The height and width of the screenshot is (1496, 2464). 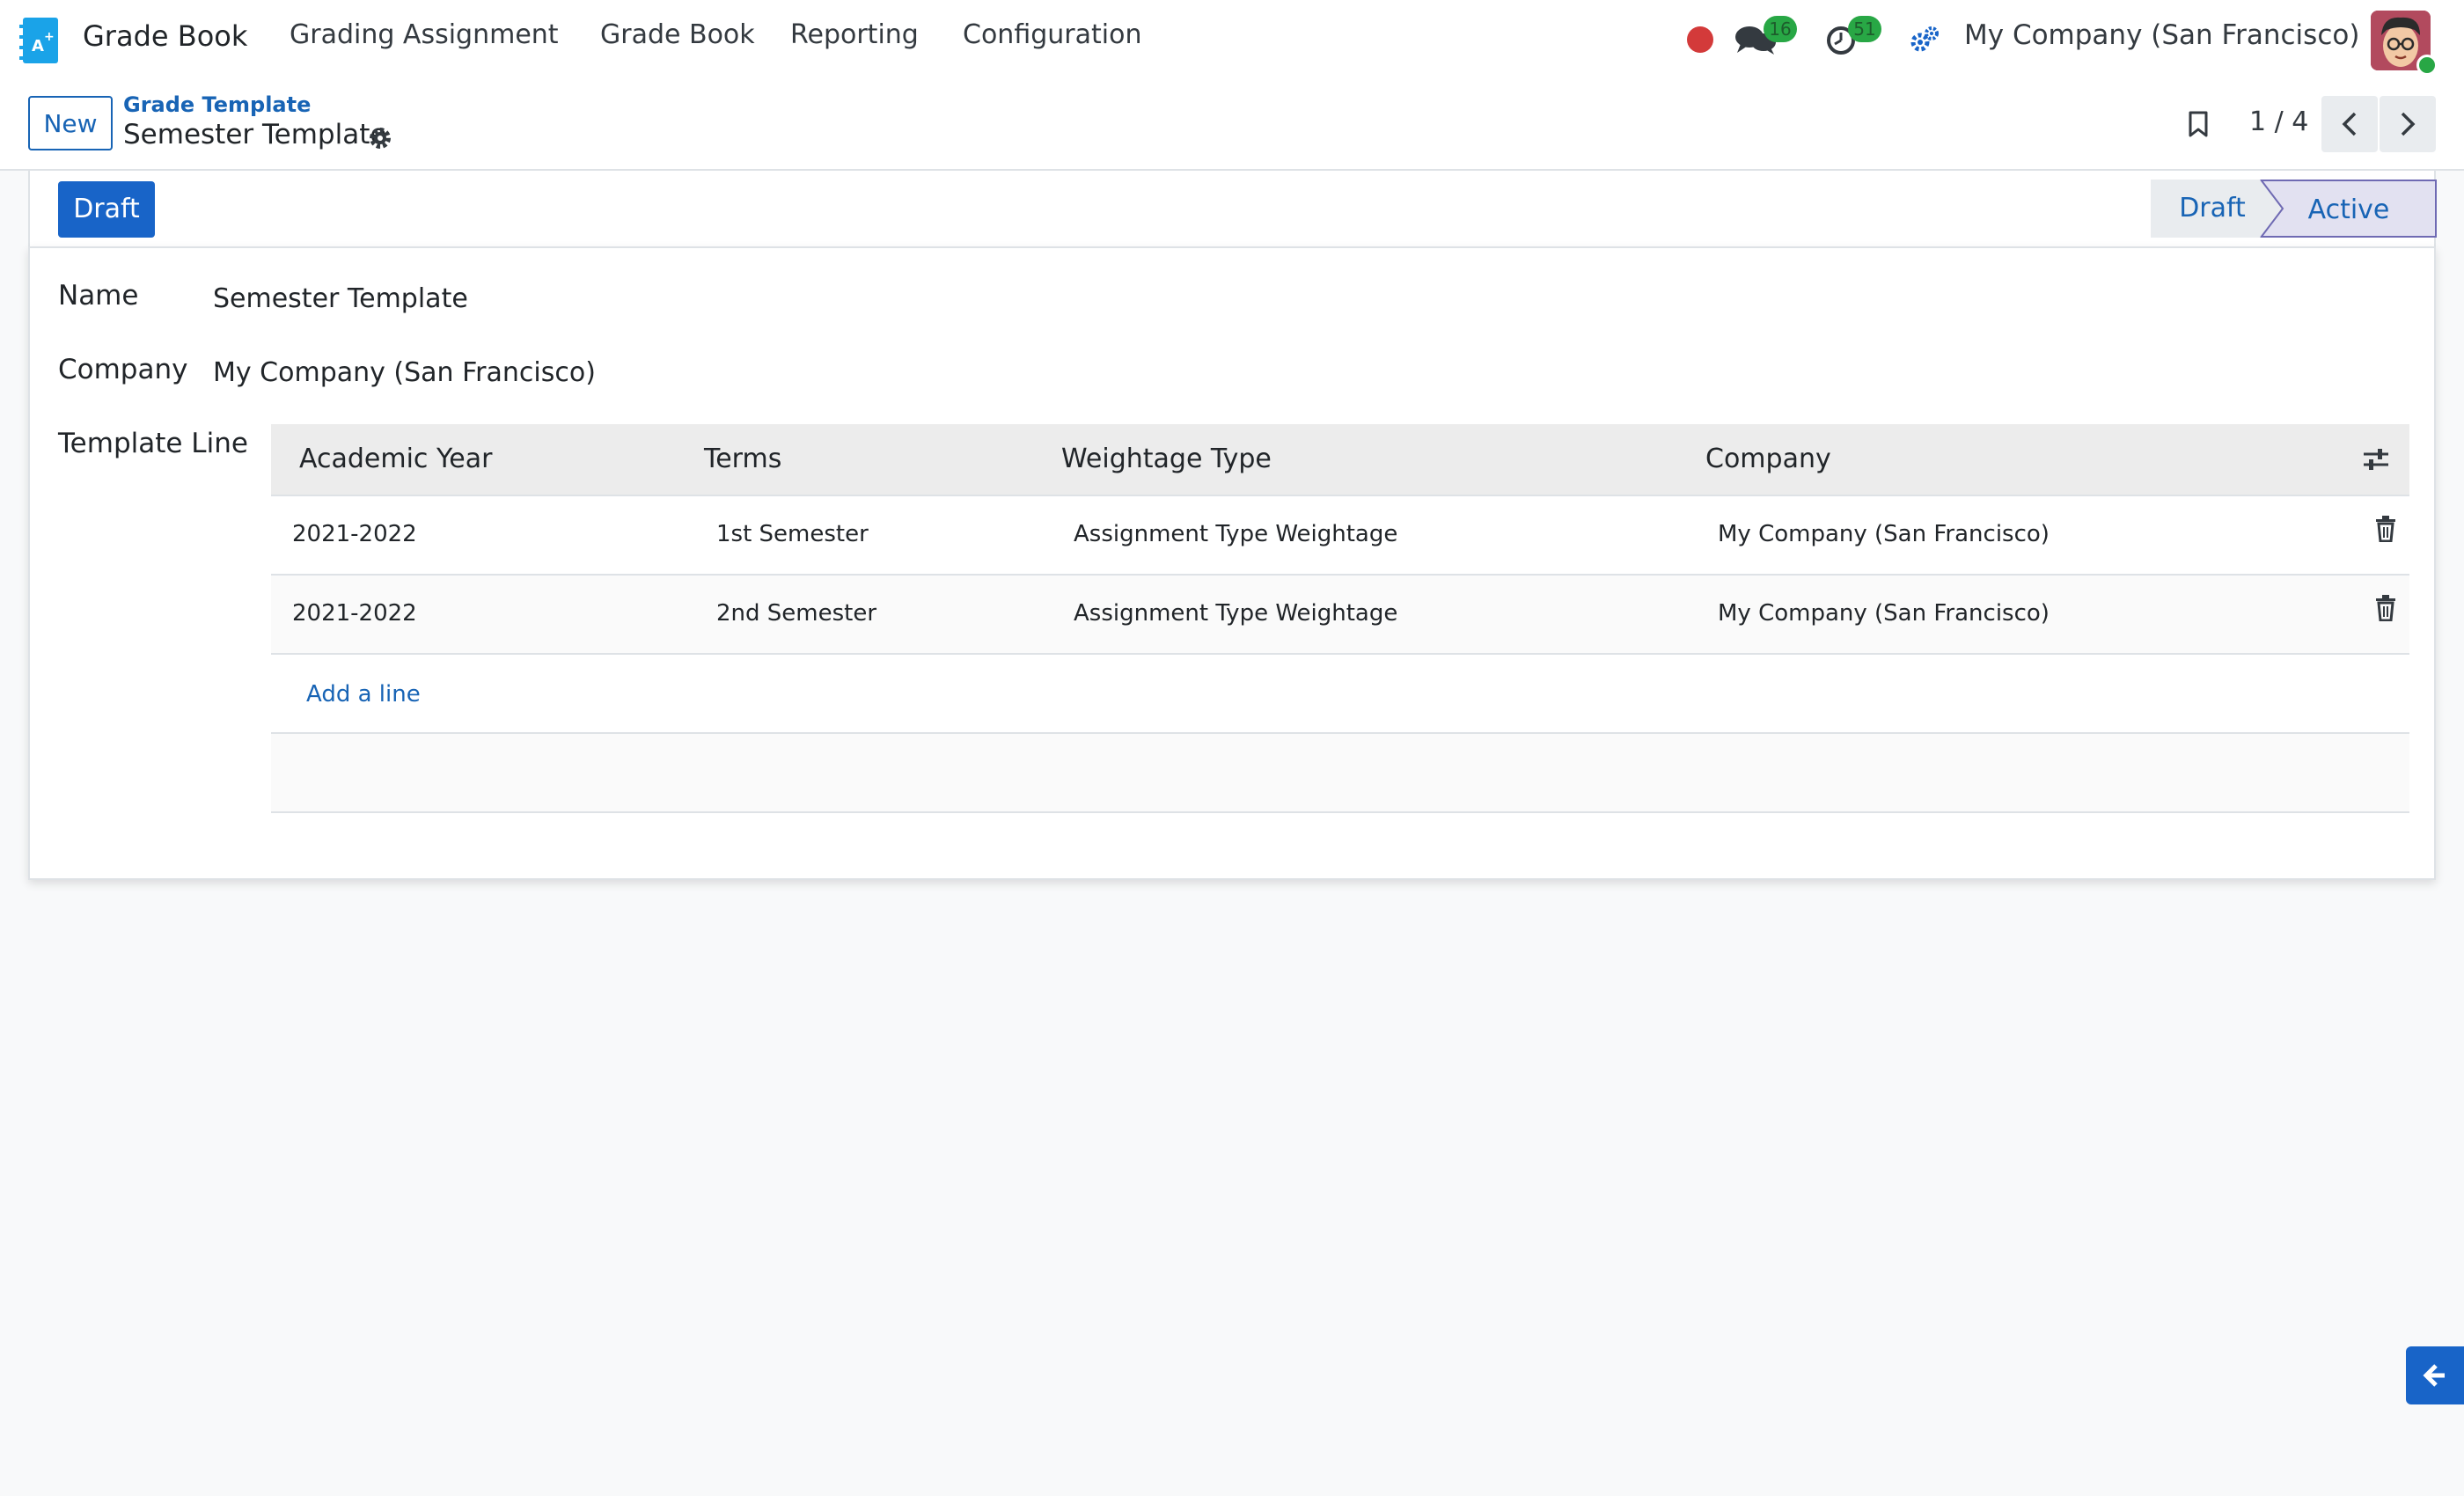 I want to click on empty-row, so click(x=1340, y=774).